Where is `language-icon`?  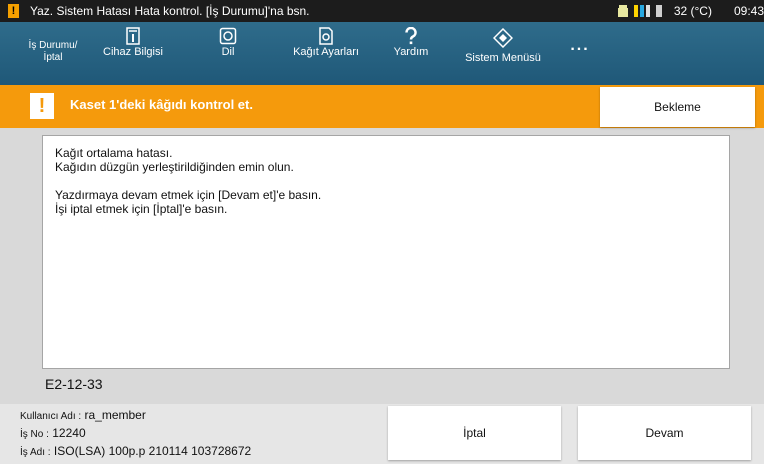 language-icon is located at coordinates (228, 36).